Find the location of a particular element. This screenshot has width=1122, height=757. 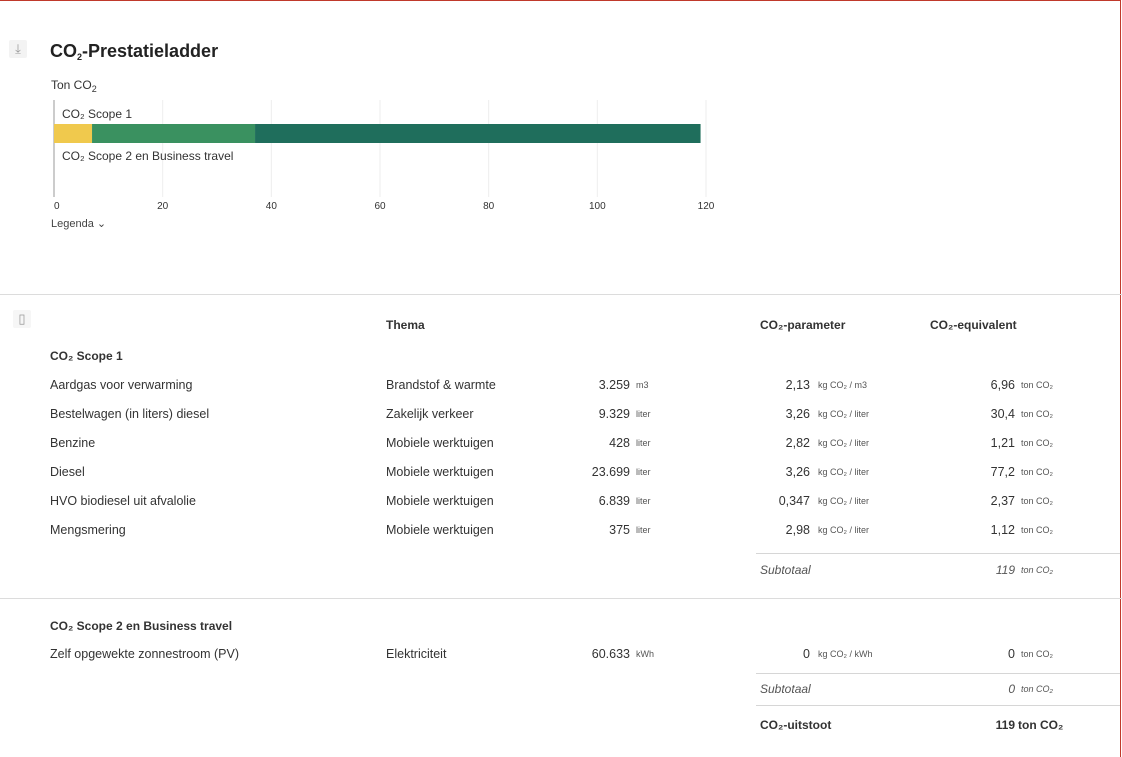

row-quantity: 6.839 is located at coordinates (614, 501).